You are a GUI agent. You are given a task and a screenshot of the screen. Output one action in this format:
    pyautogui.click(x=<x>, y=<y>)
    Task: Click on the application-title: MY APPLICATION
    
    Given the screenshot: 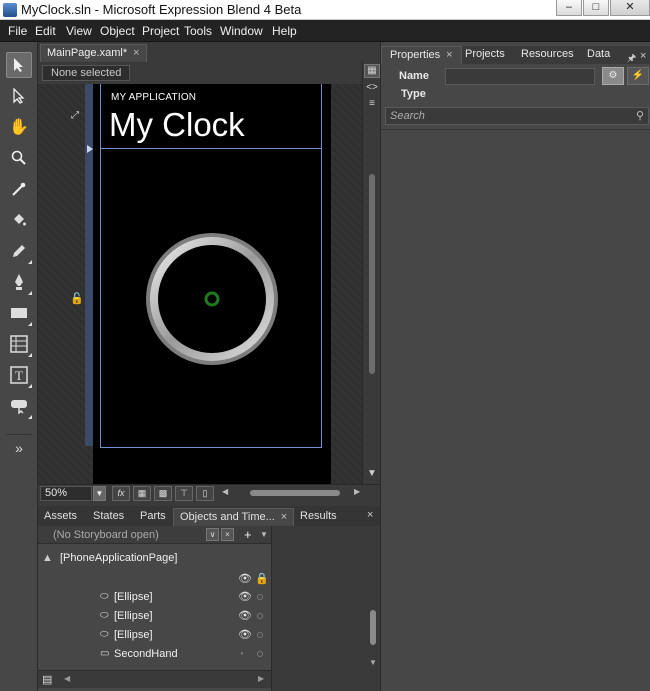 What is the action you would take?
    pyautogui.click(x=153, y=97)
    